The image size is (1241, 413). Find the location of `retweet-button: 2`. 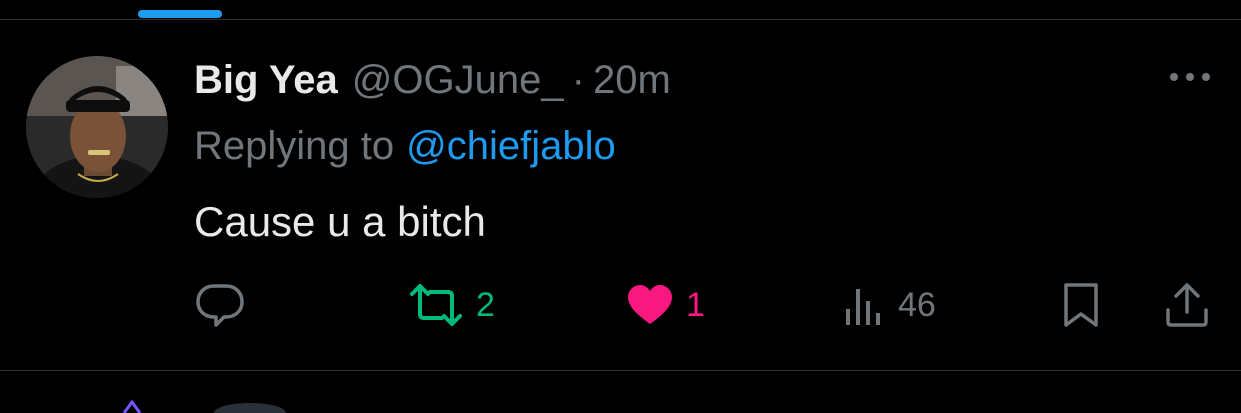

retweet-button: 2 is located at coordinates (451, 305).